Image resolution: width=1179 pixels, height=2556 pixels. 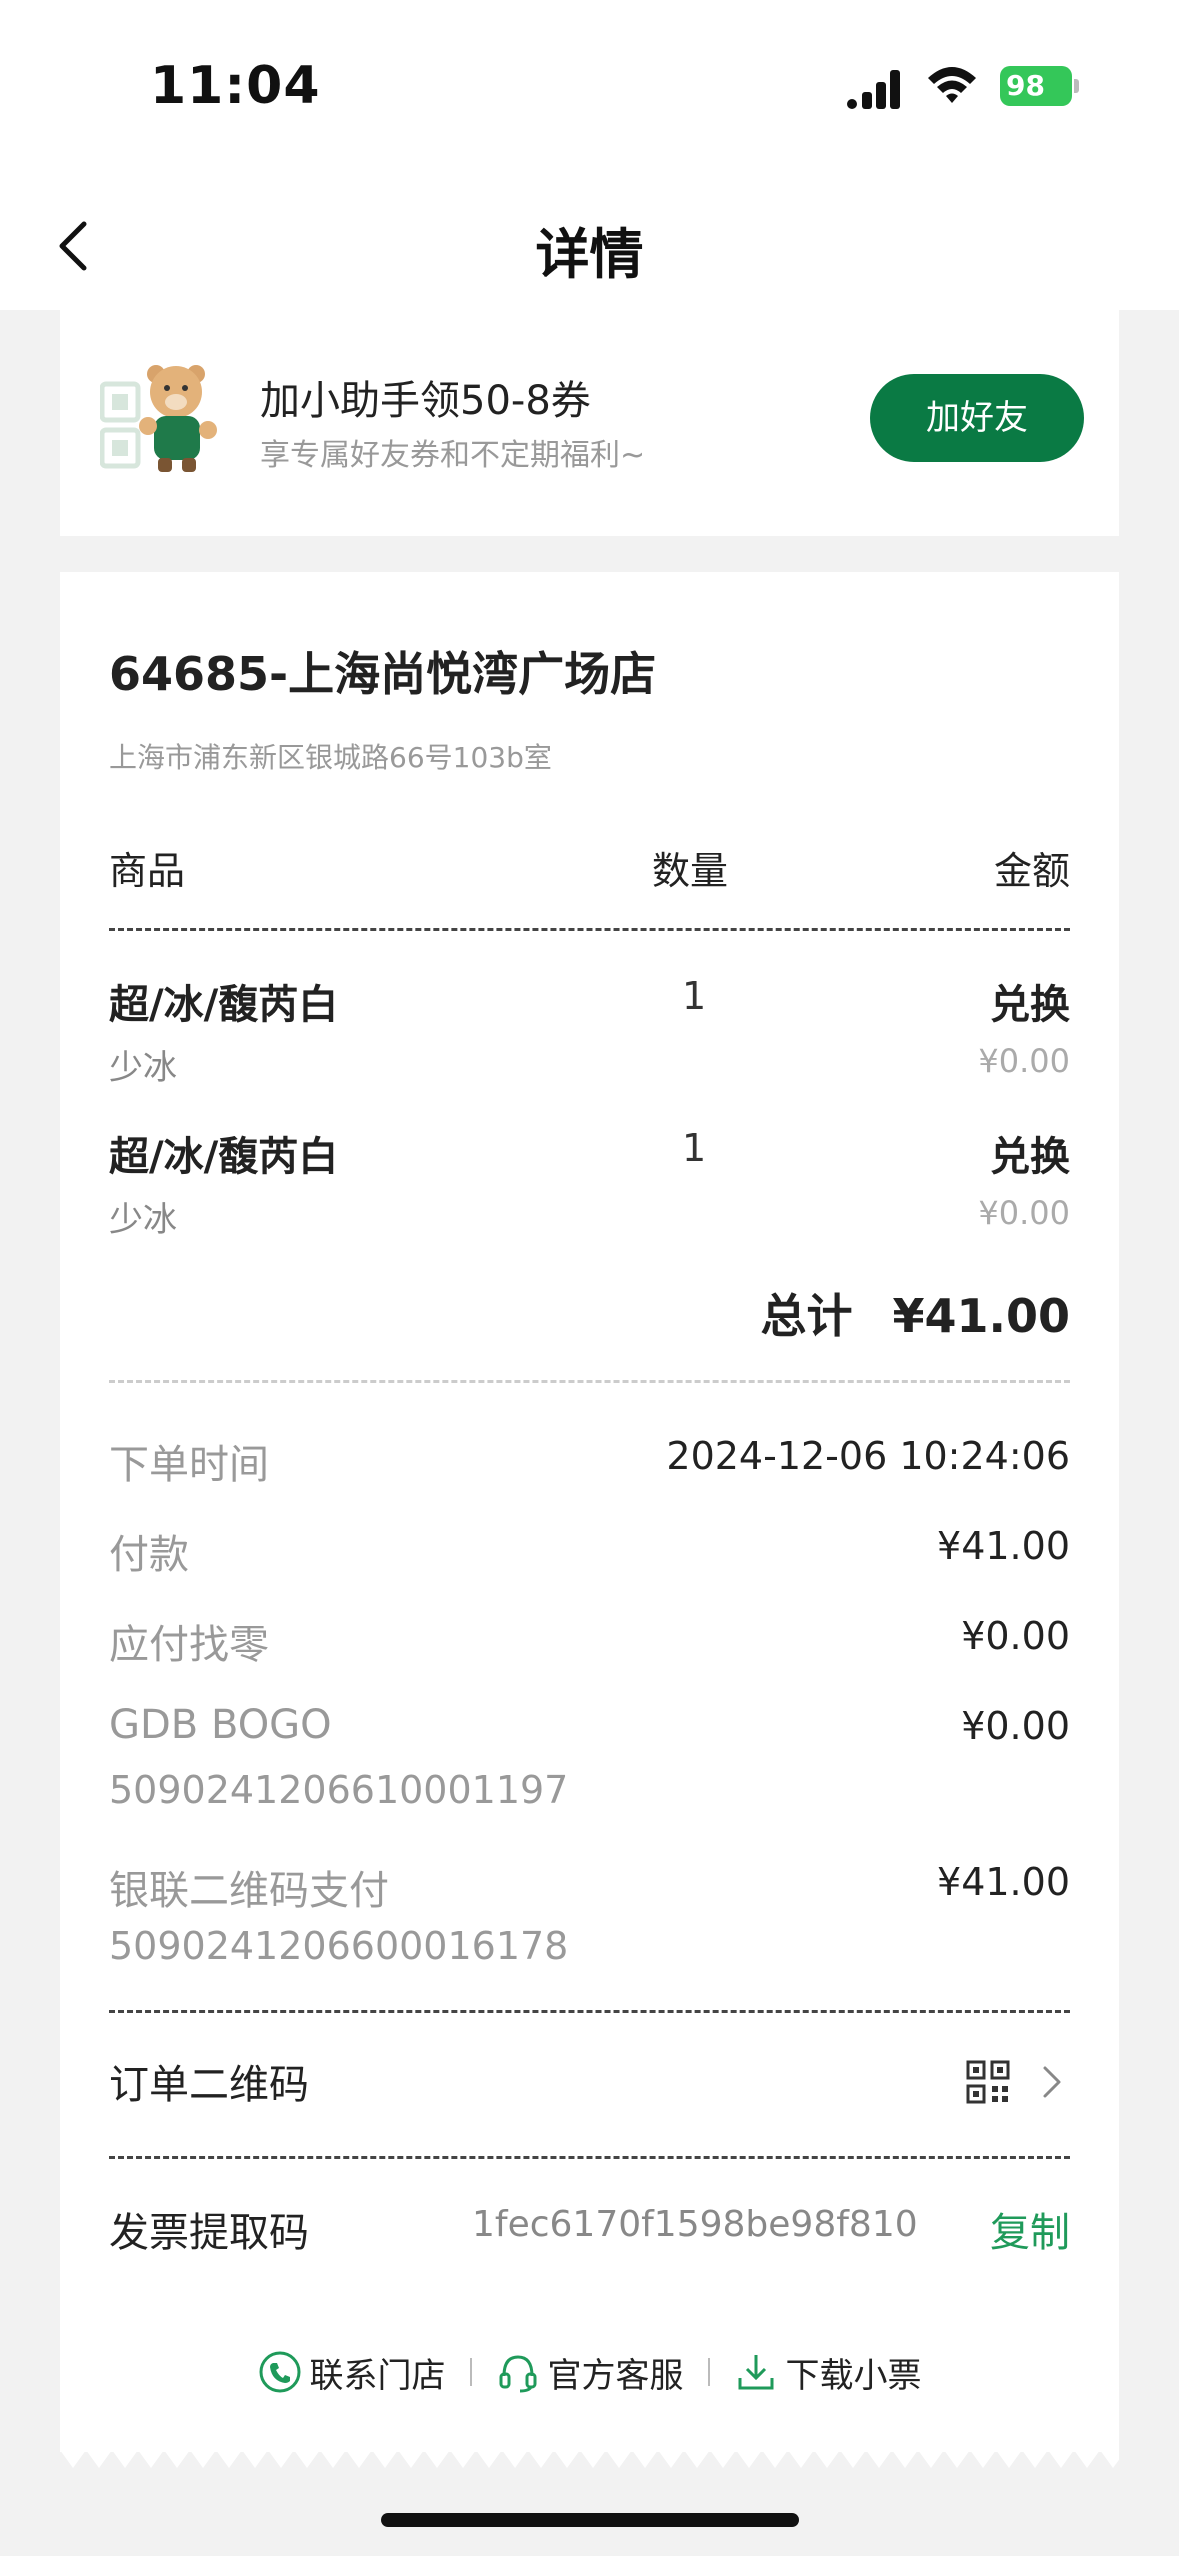 I want to click on promo-card: 加小助手领50-8券 享专属好友券和不定期福利~ 加好友, so click(x=589, y=423).